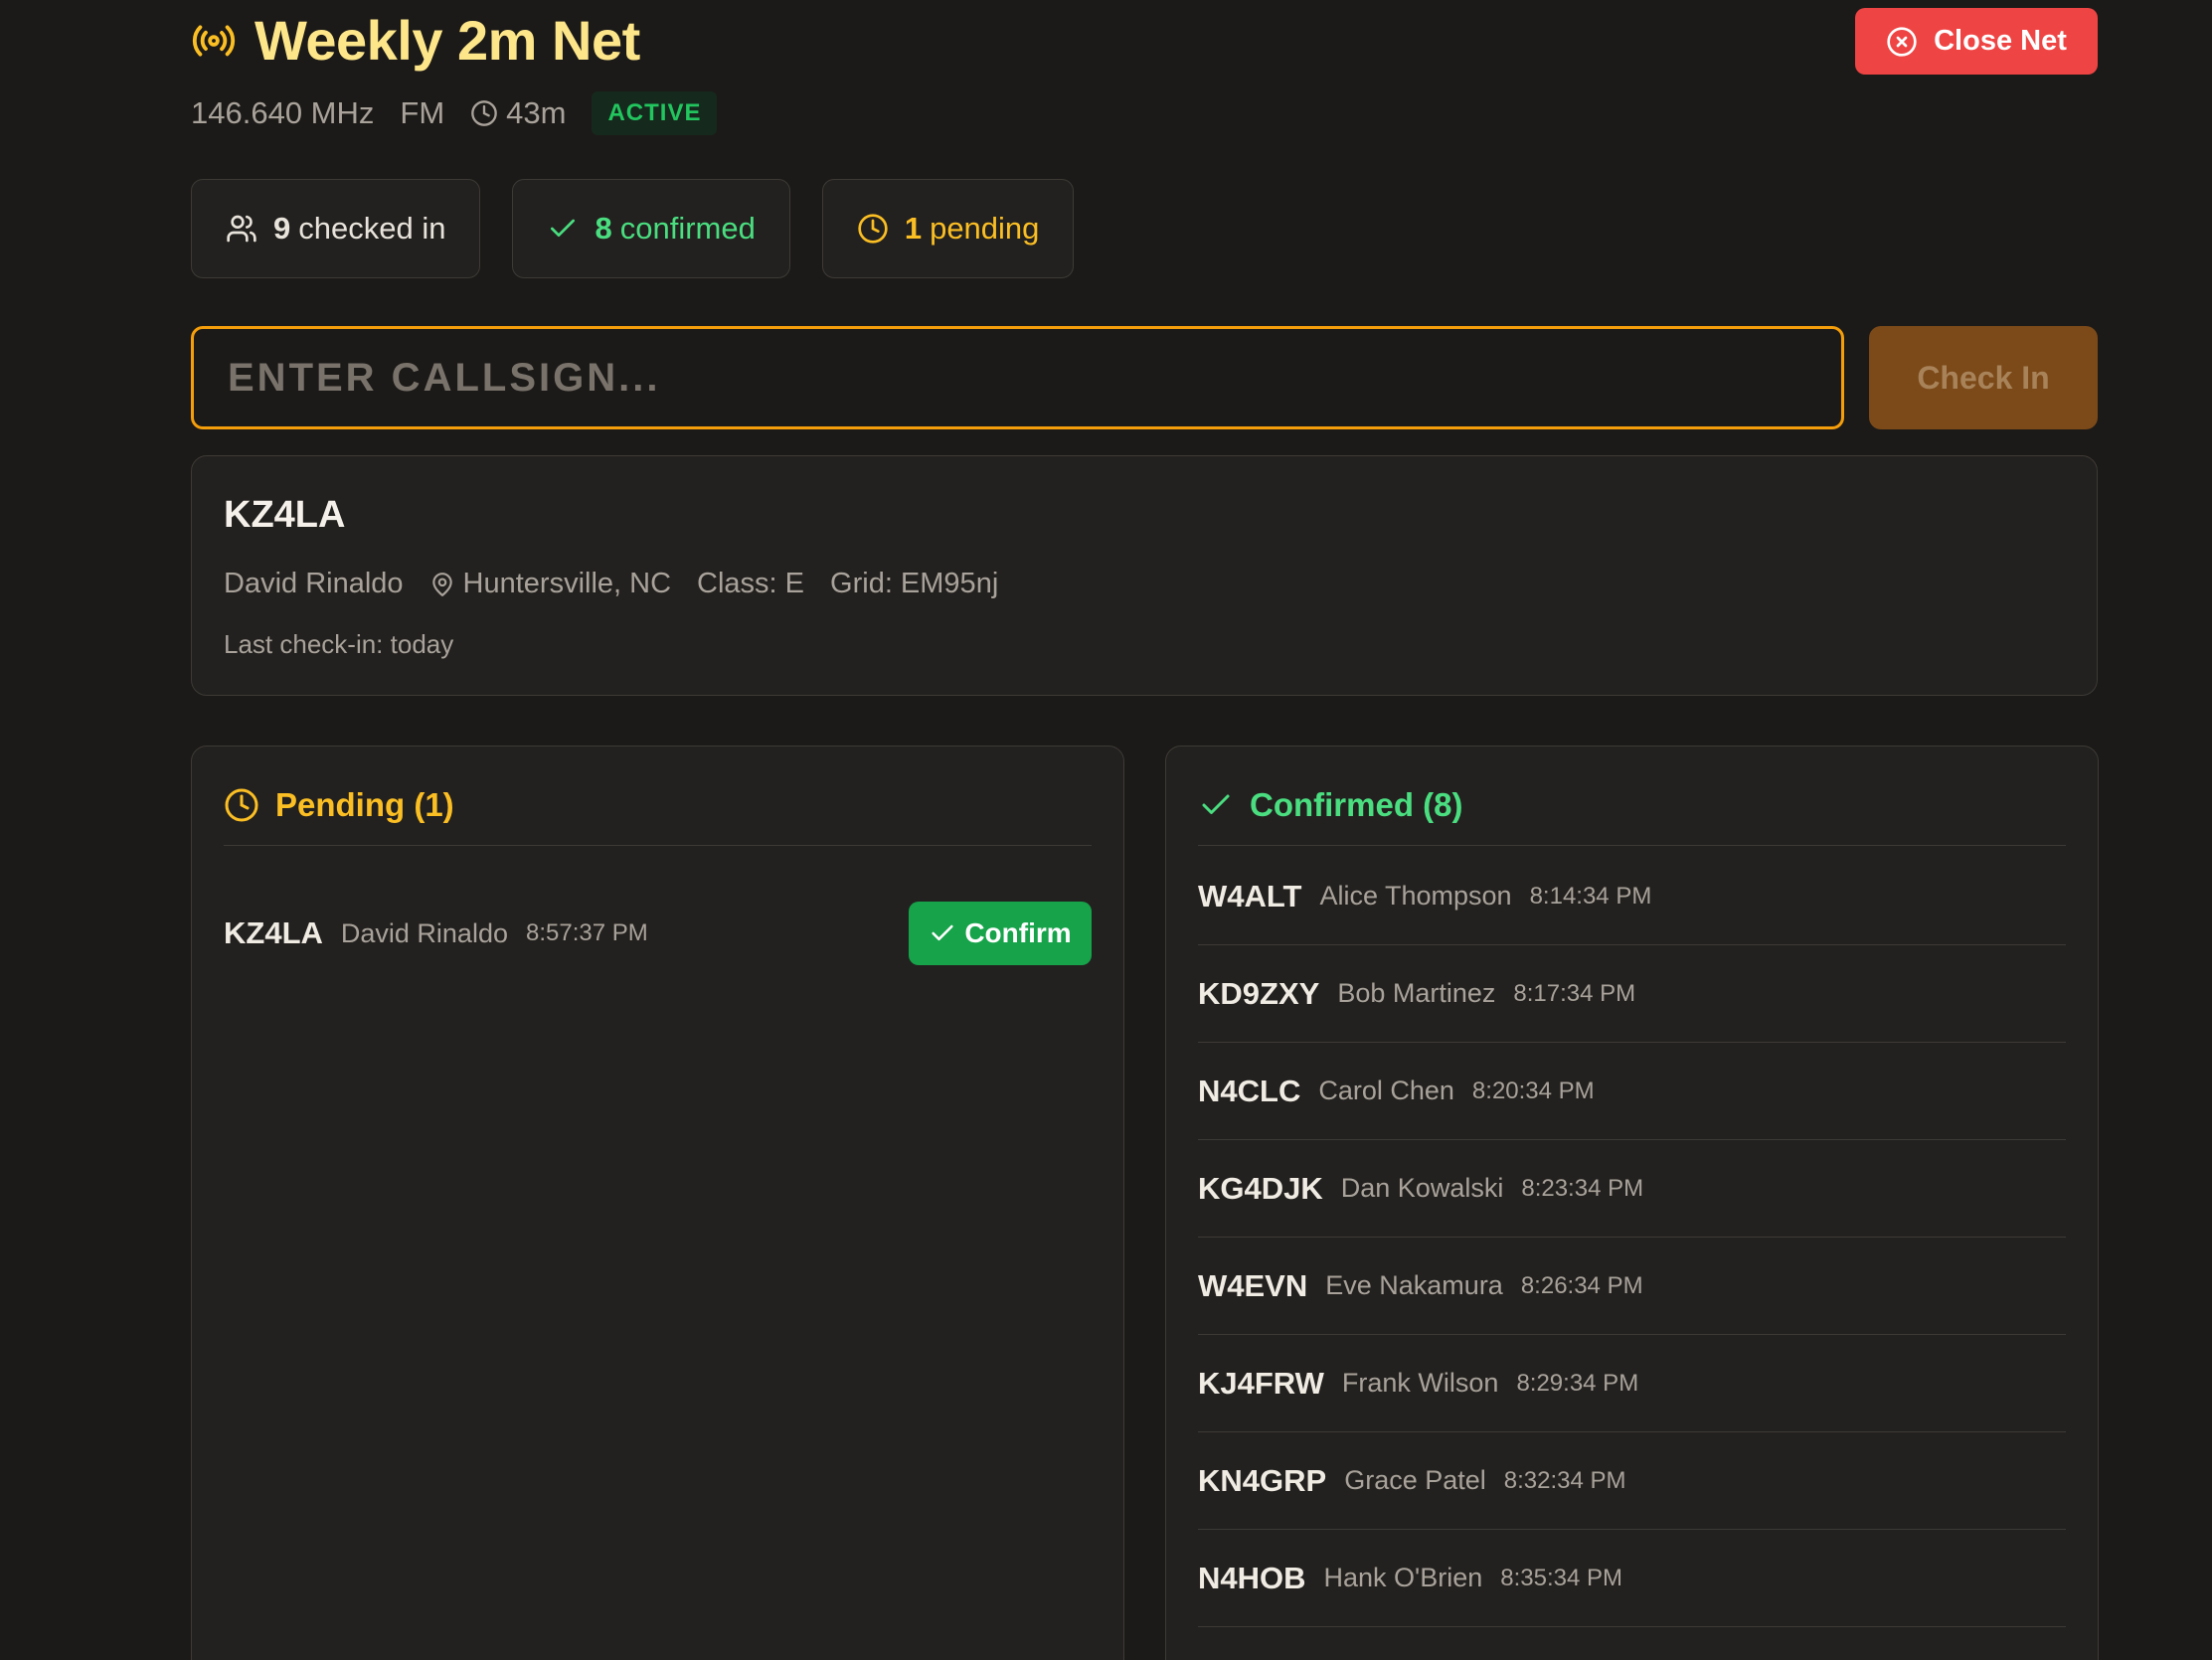  I want to click on close-net-label: Close Net, so click(2000, 41).